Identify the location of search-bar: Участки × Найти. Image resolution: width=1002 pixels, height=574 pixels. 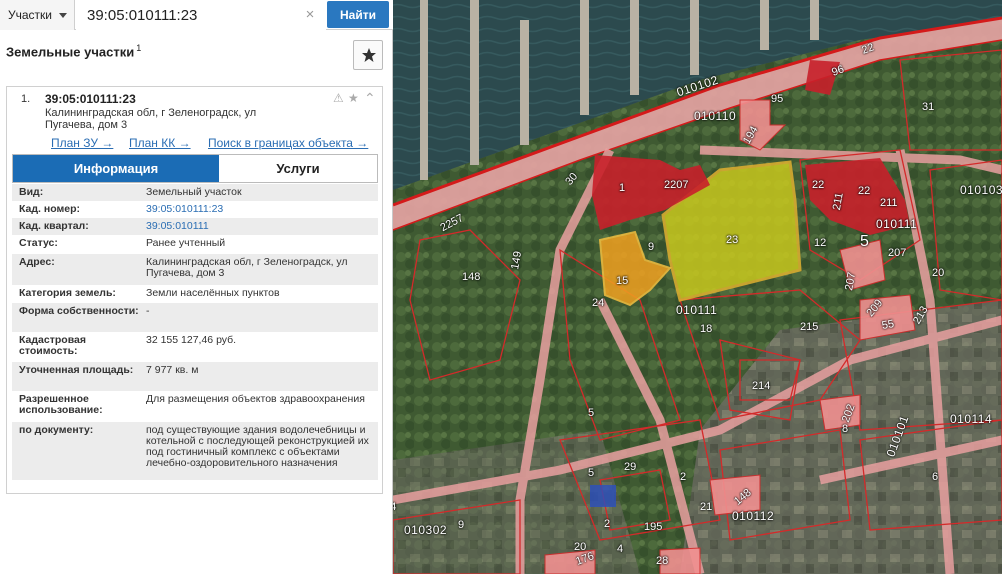
(196, 15).